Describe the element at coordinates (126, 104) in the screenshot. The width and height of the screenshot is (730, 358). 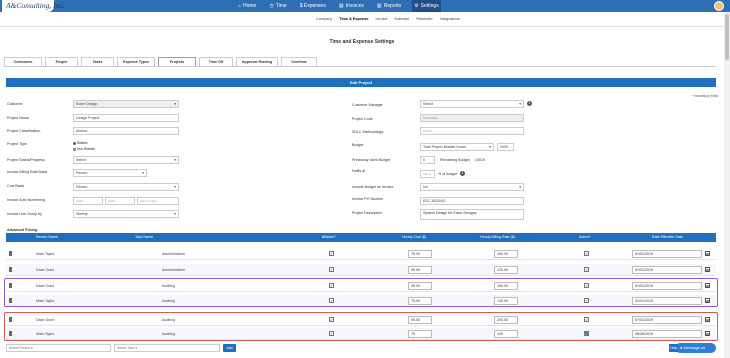
I see `customer-select: Ecker Design ▾` at that location.